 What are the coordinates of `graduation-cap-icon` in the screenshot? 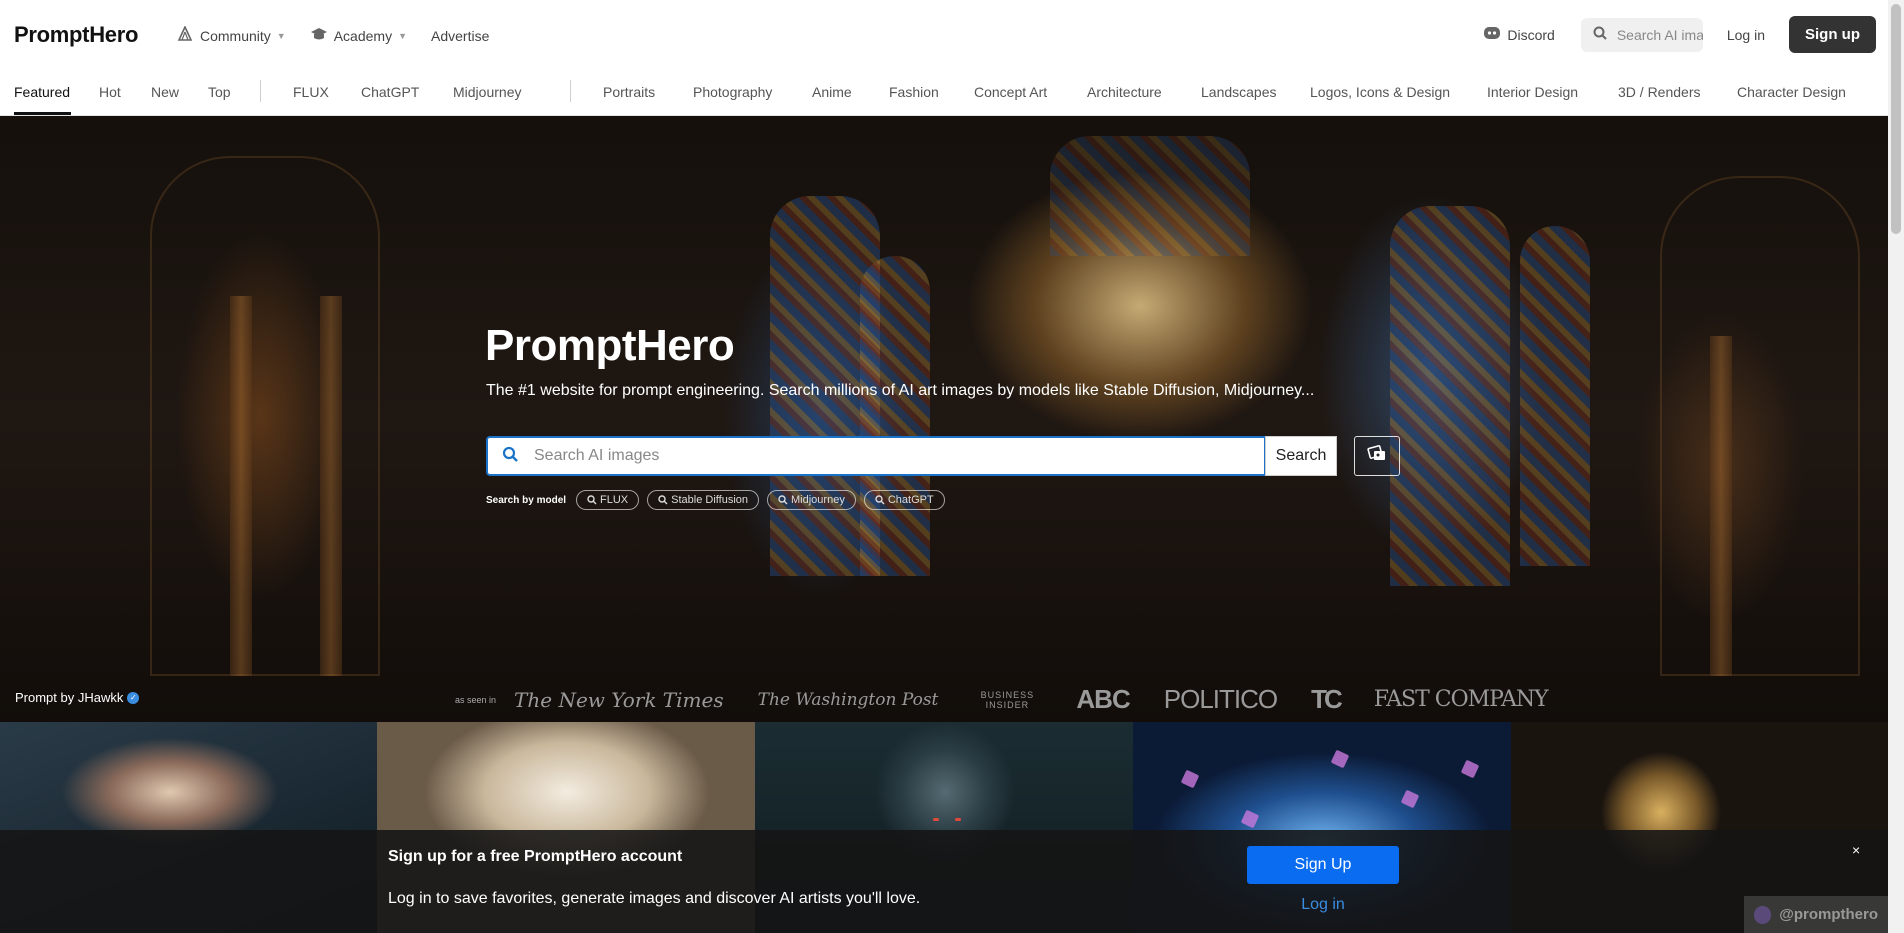 It's located at (319, 35).